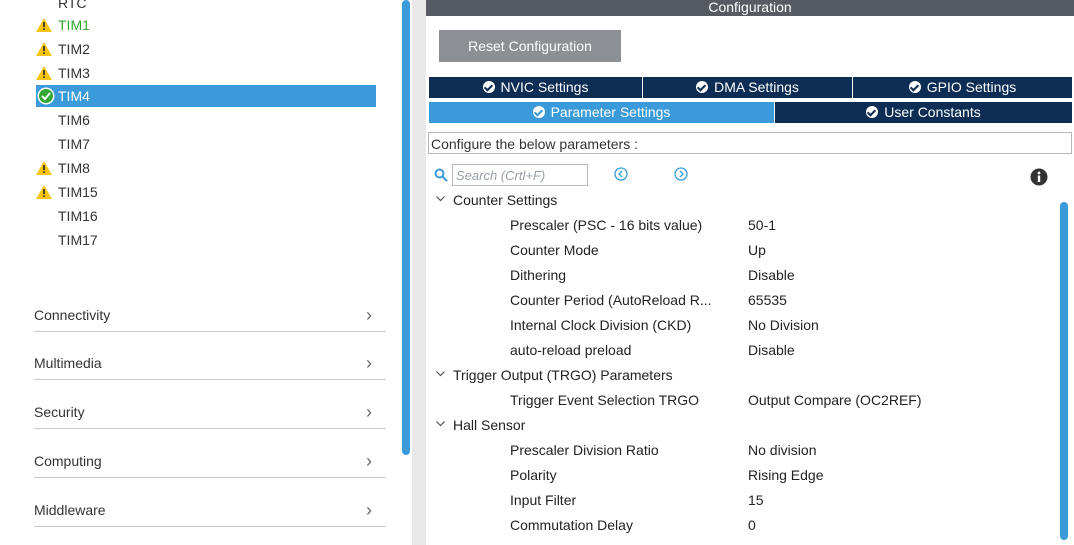  I want to click on group-trigger-output: Trigger Output (TRGO) Parameters, so click(554, 375).